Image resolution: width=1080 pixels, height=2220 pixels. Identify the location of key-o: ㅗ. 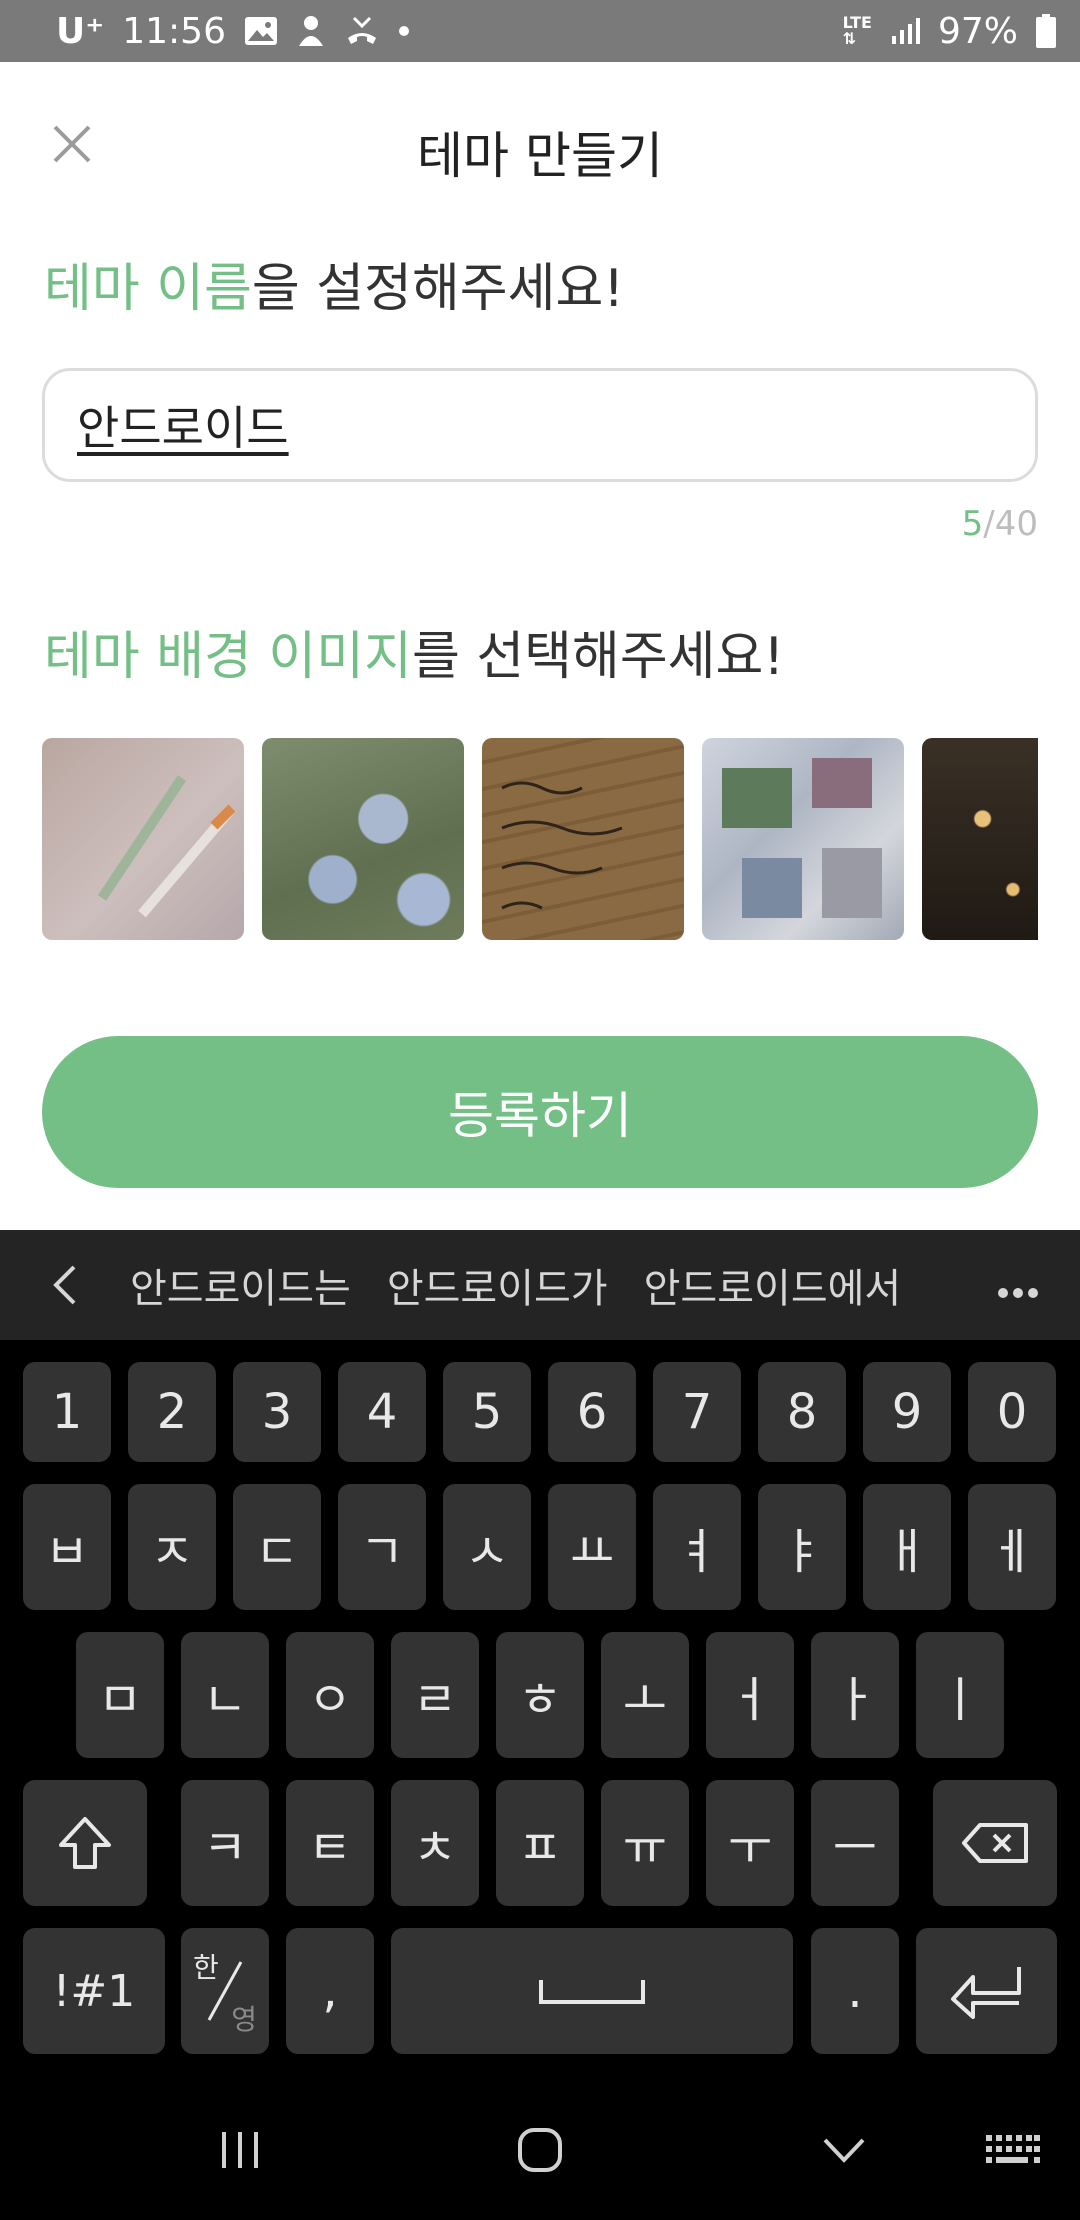
(645, 1695).